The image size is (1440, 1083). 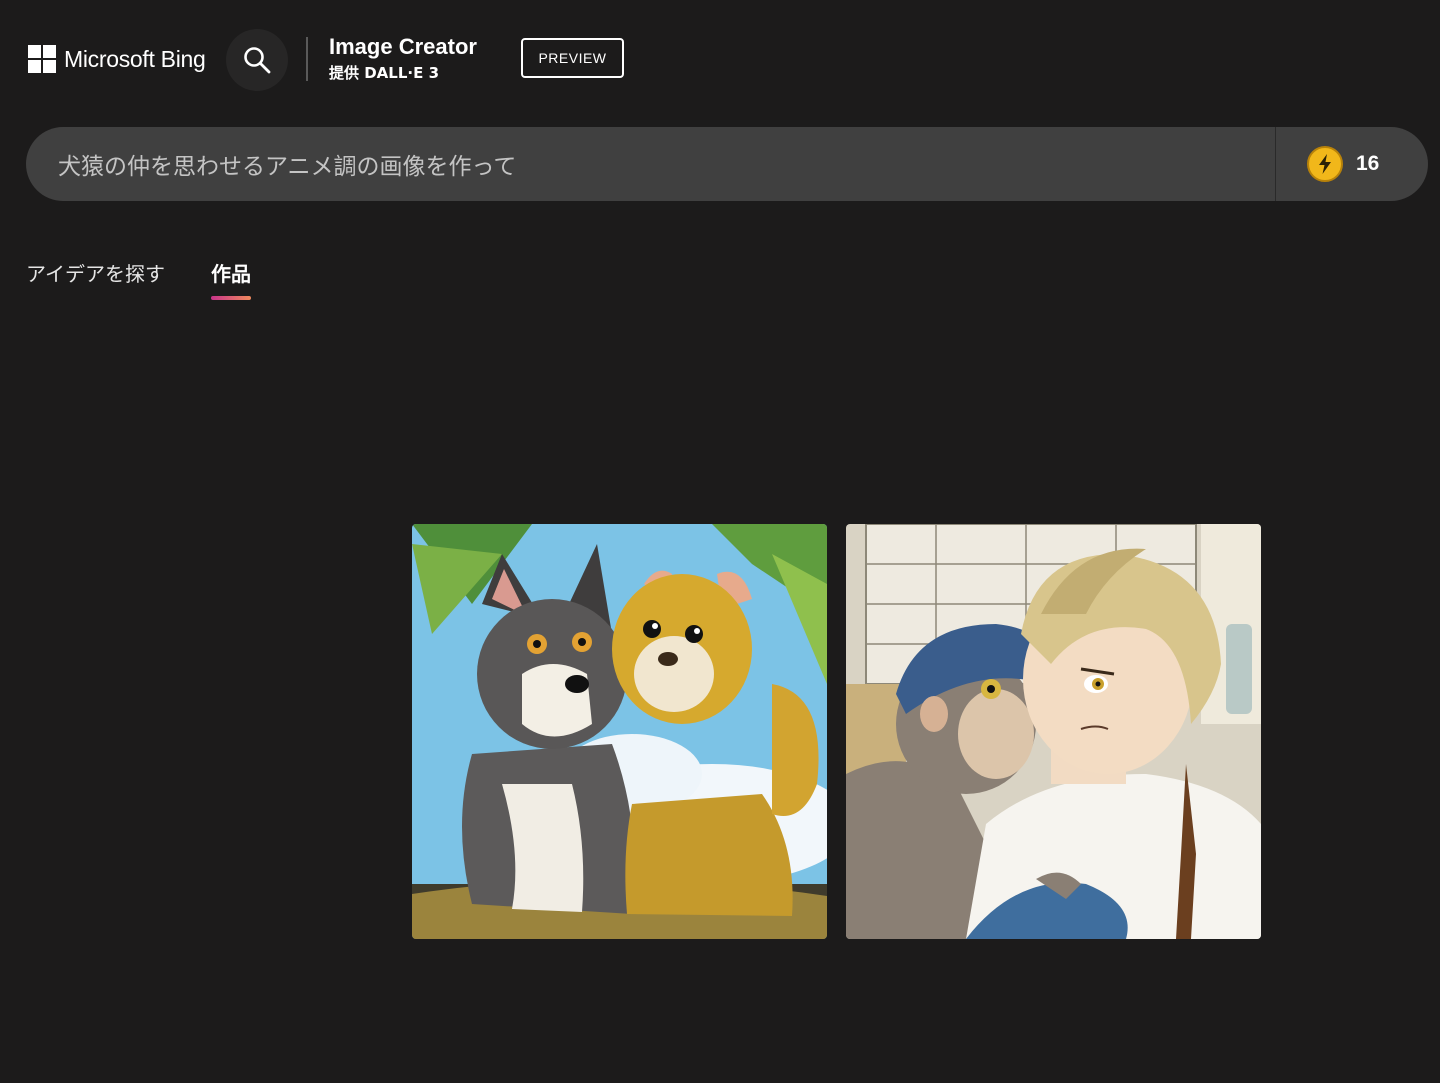 What do you see at coordinates (1368, 163) in the screenshot?
I see `boost-count: 16` at bounding box center [1368, 163].